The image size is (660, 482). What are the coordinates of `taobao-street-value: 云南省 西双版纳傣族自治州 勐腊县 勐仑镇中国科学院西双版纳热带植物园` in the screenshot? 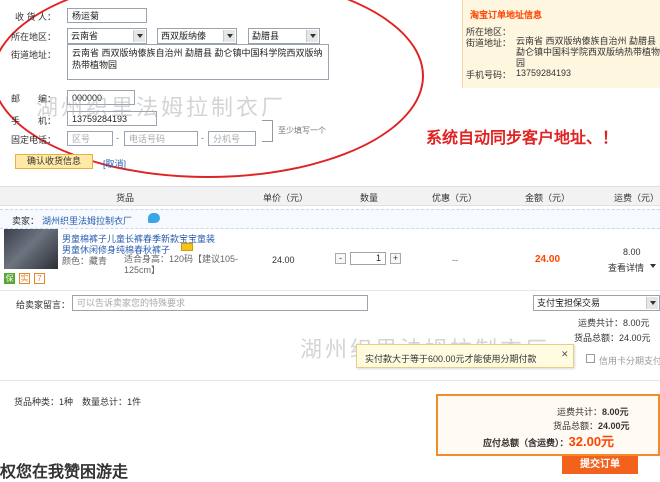 It's located at (588, 52).